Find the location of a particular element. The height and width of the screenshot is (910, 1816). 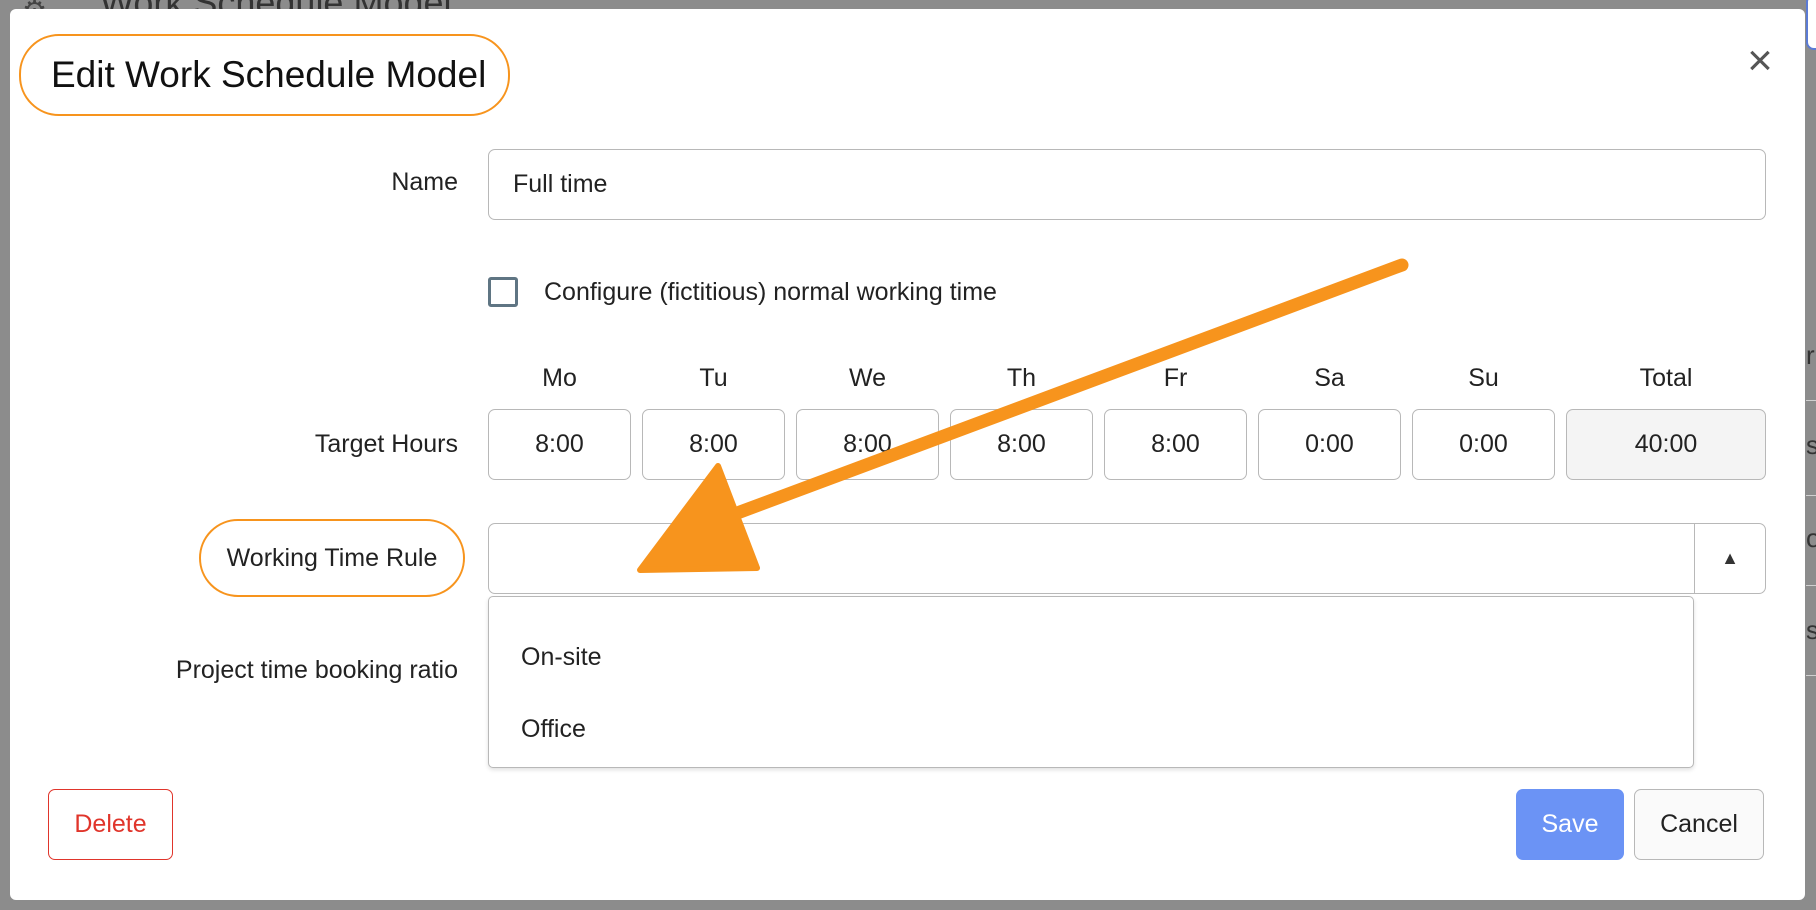

hours-total: 40:00 is located at coordinates (1666, 444).